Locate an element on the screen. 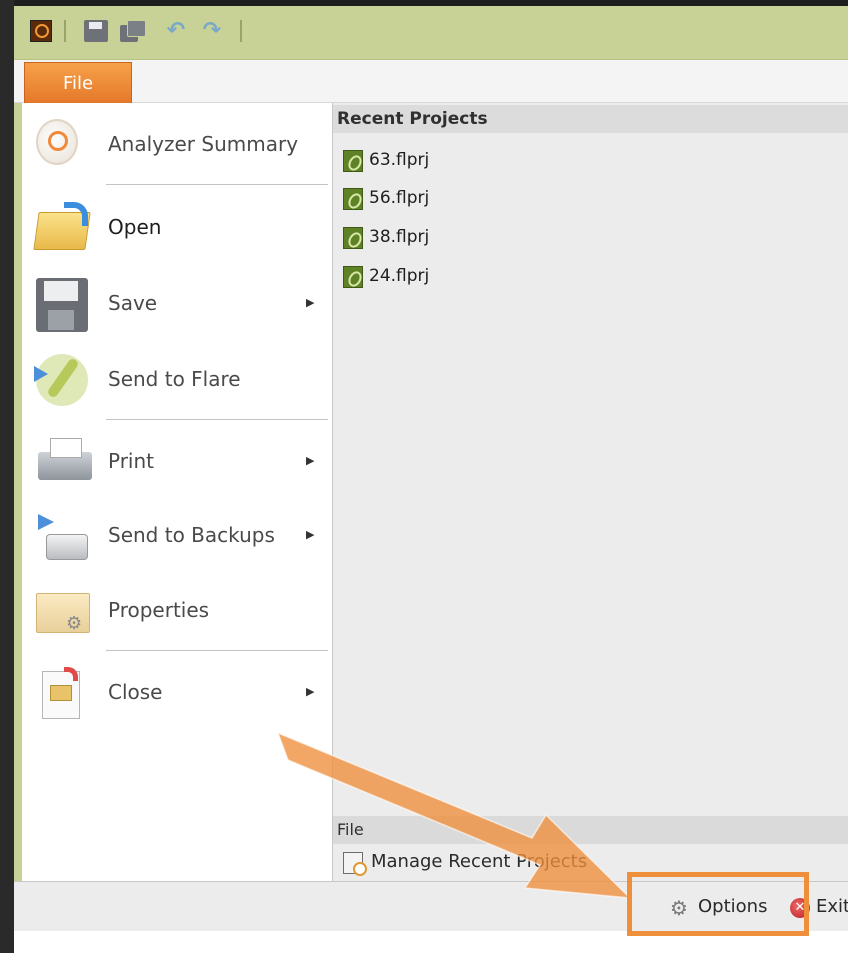  recent-project-item: 38.flprj is located at coordinates (443, 237).